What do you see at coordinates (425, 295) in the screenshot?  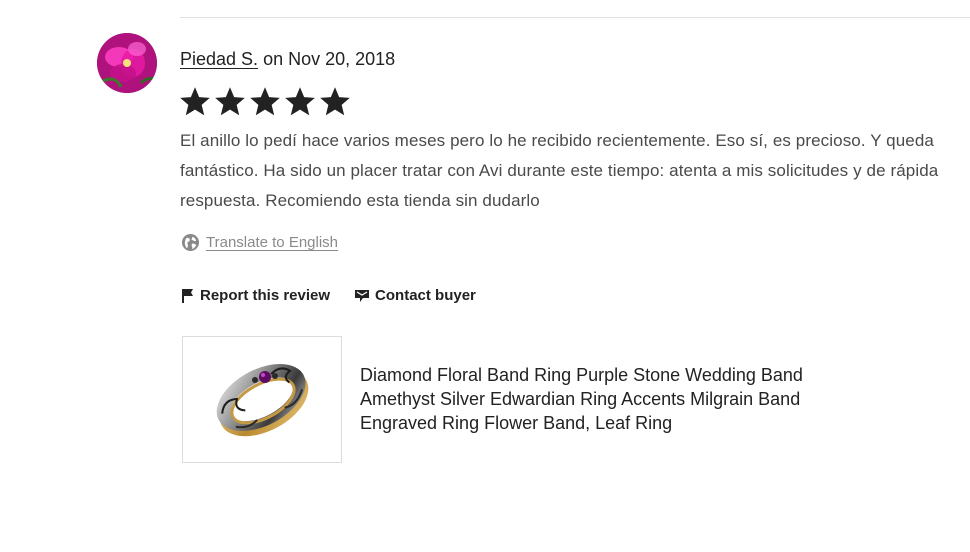 I see `contact-buyer-label: Contact buyer` at bounding box center [425, 295].